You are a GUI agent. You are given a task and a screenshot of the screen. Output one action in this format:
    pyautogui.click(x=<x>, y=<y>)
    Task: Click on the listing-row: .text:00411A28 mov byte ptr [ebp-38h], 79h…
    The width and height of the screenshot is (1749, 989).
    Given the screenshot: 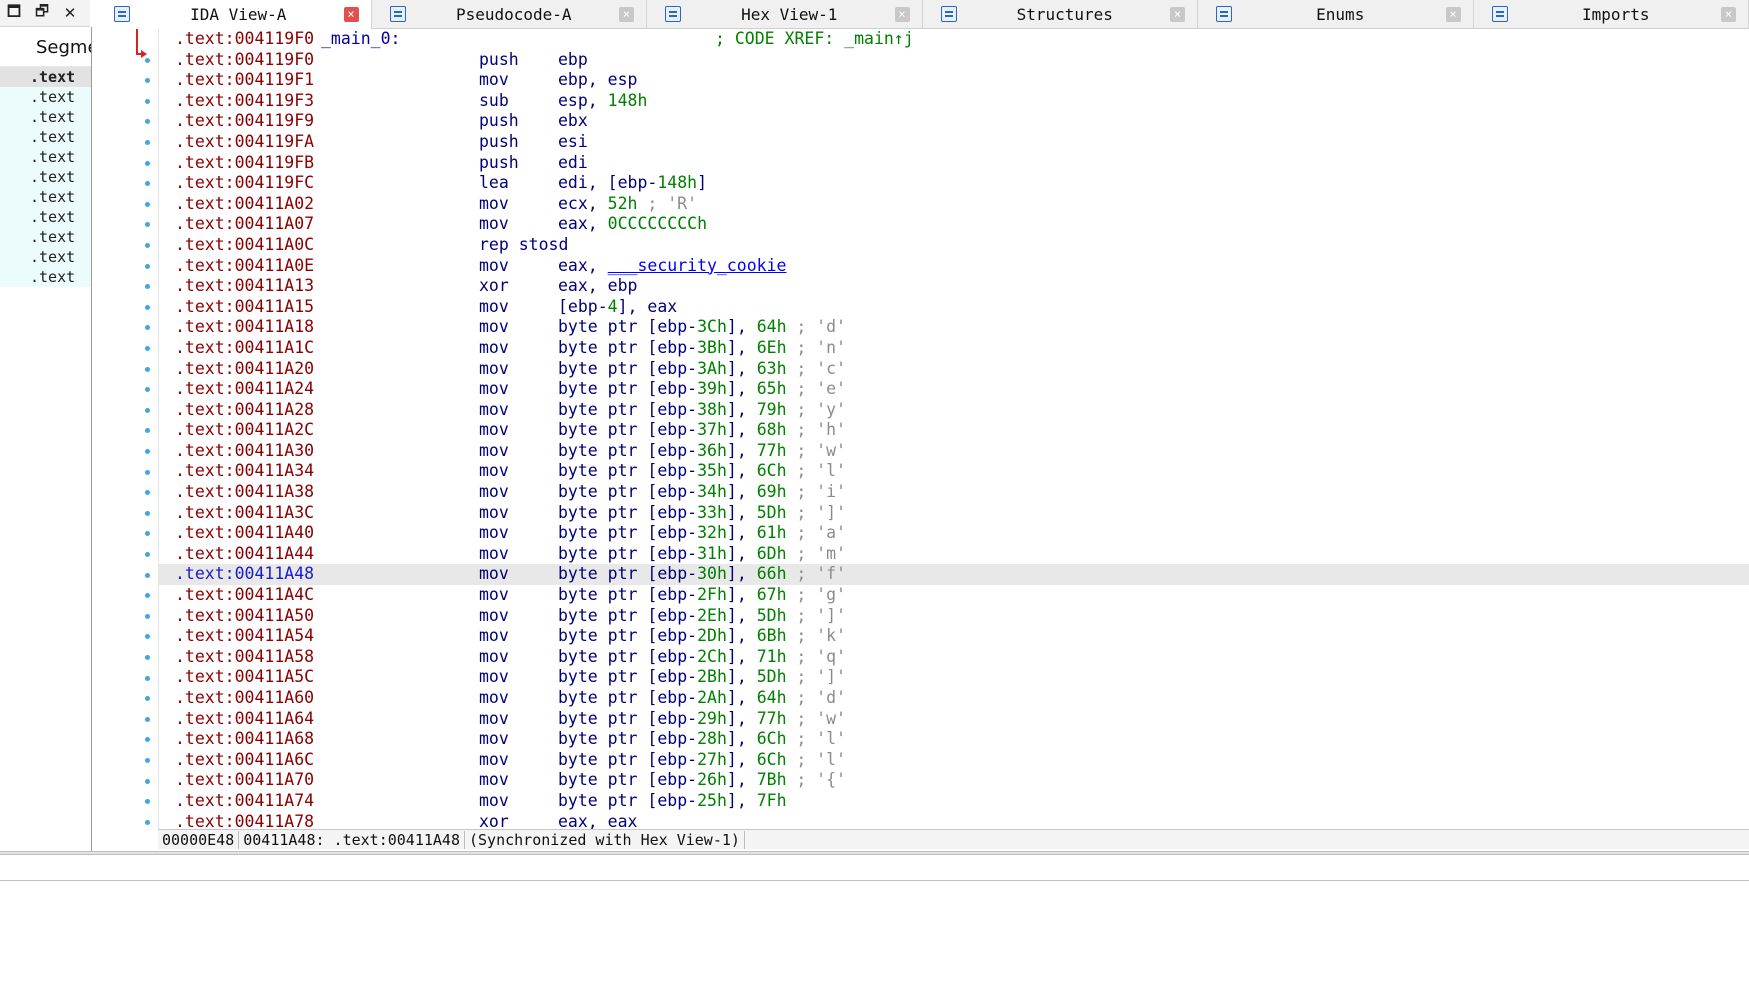 What is the action you would take?
    pyautogui.click(x=954, y=410)
    